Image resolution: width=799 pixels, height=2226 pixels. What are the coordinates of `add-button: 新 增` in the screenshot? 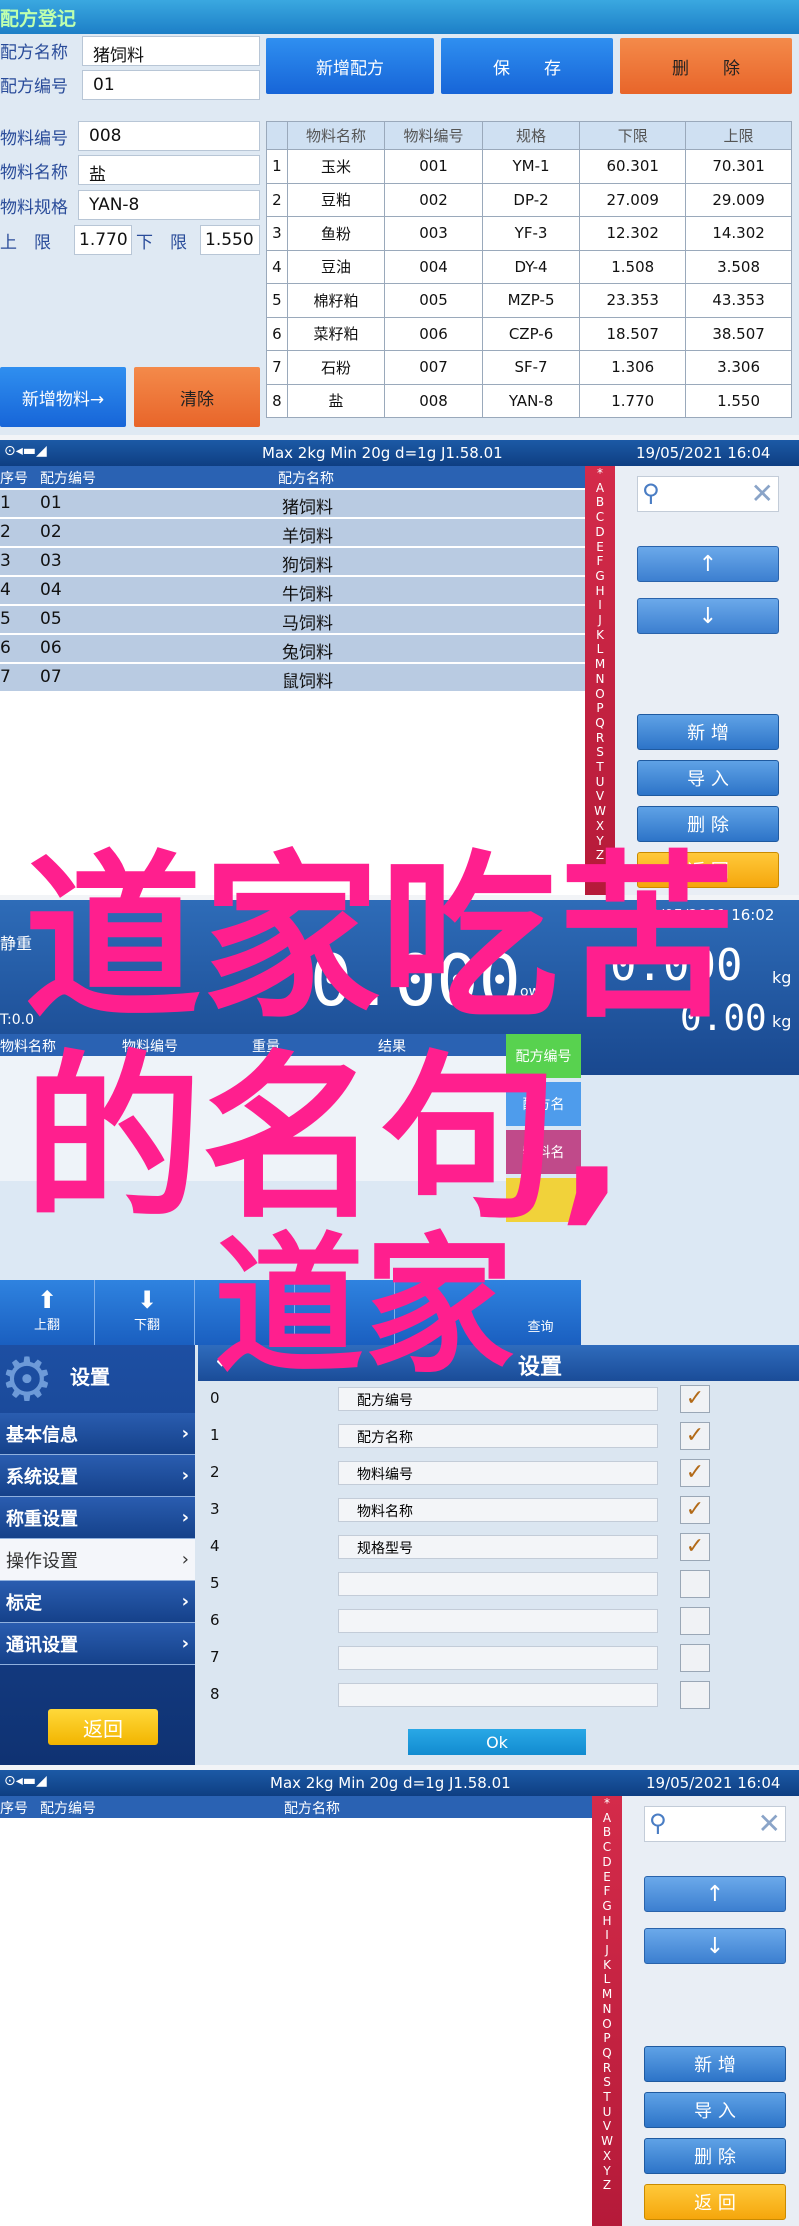 It's located at (708, 732).